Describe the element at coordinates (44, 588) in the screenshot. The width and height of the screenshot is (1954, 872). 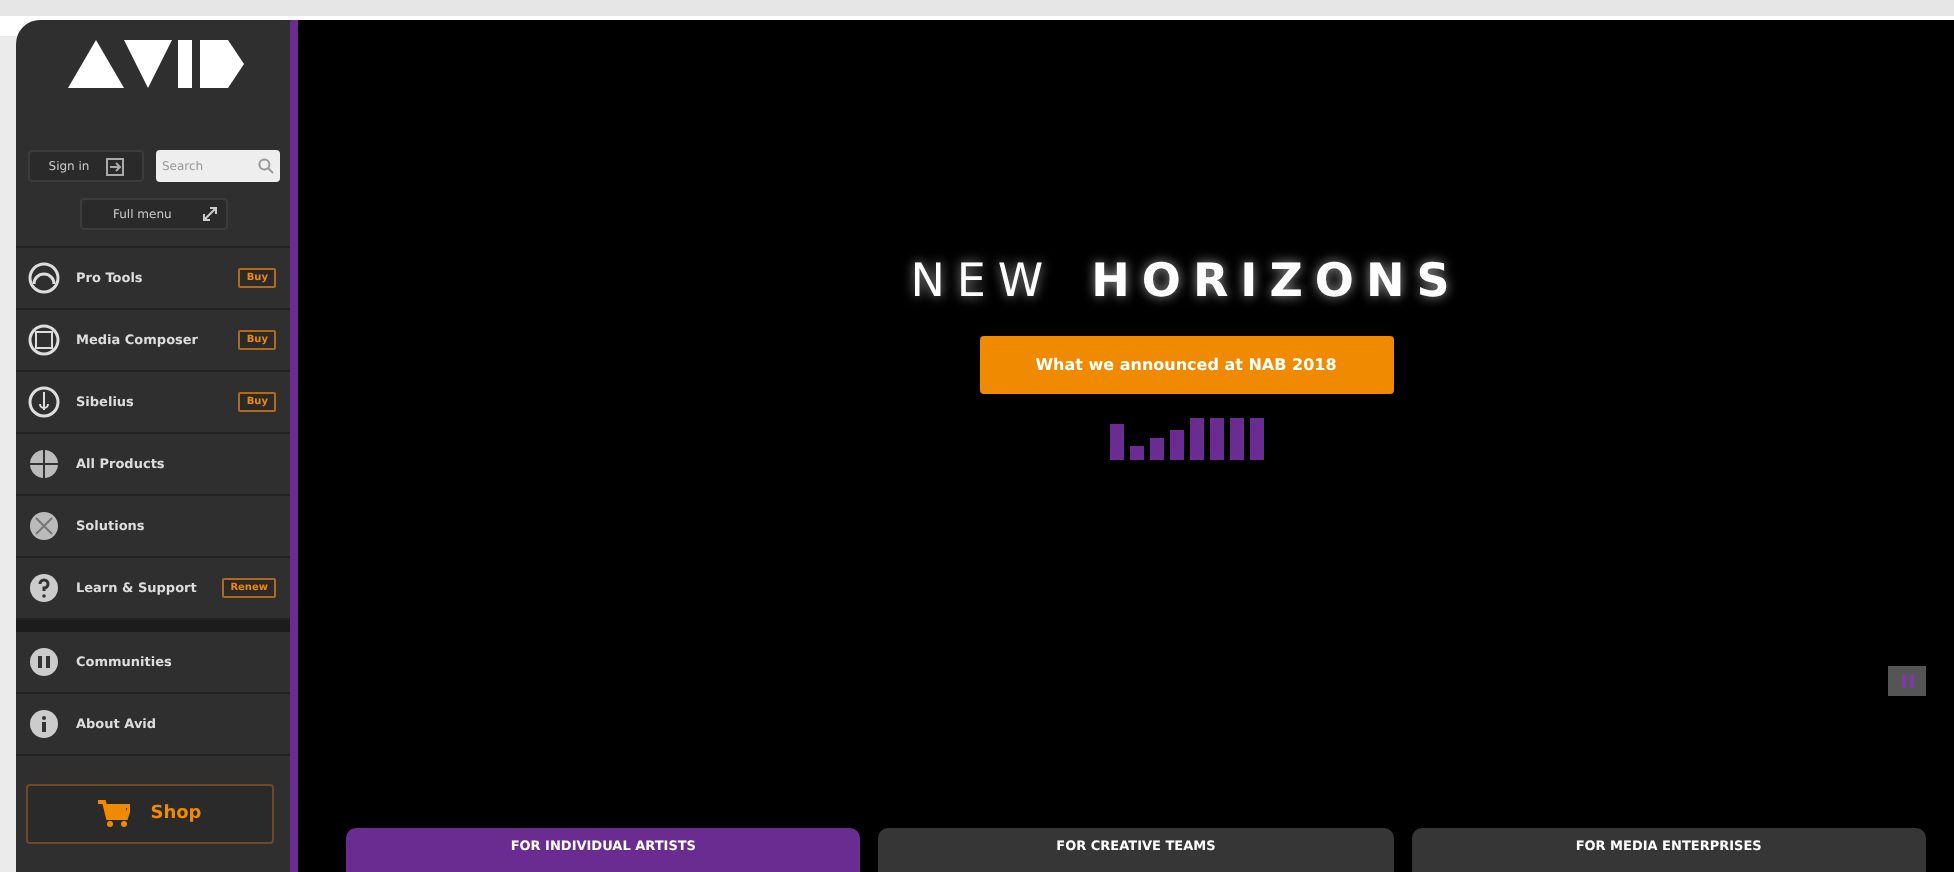
I see `help-icon` at that location.